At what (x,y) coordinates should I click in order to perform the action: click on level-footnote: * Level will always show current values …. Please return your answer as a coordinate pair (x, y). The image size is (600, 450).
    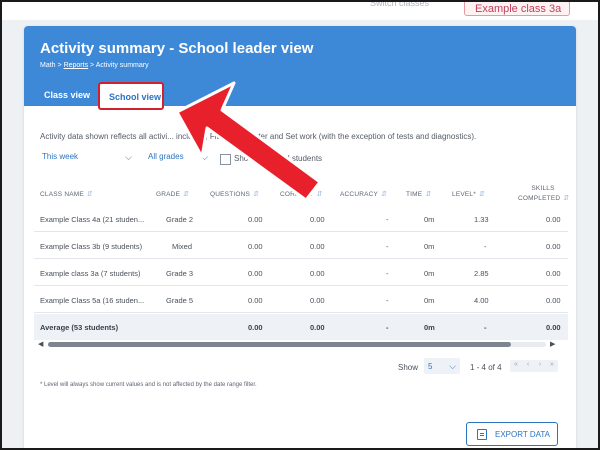
    Looking at the image, I should click on (148, 385).